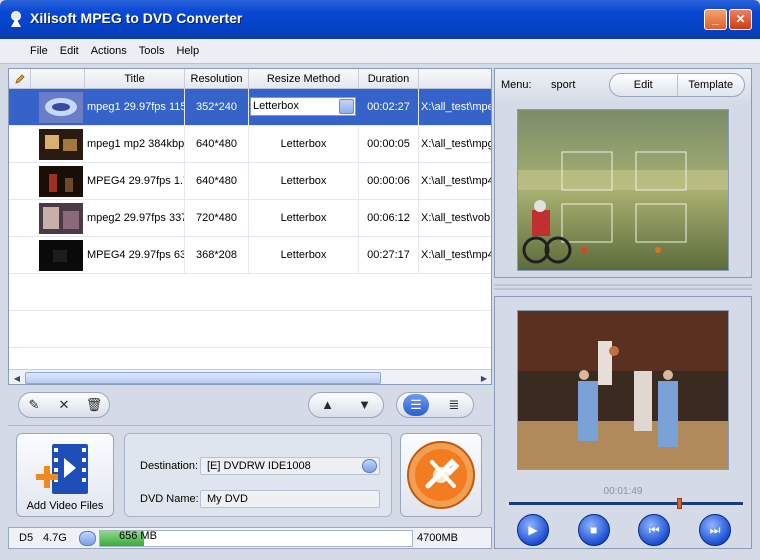 The height and width of the screenshot is (560, 760). Describe the element at coordinates (416, 405) in the screenshot. I see `detail-view-icon: ☰` at that location.